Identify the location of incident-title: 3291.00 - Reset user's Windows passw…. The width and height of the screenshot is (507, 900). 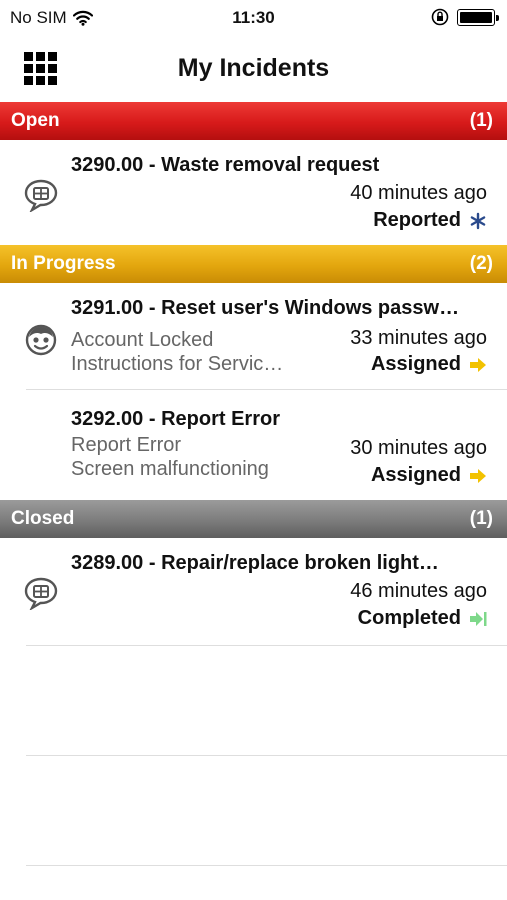
(265, 308).